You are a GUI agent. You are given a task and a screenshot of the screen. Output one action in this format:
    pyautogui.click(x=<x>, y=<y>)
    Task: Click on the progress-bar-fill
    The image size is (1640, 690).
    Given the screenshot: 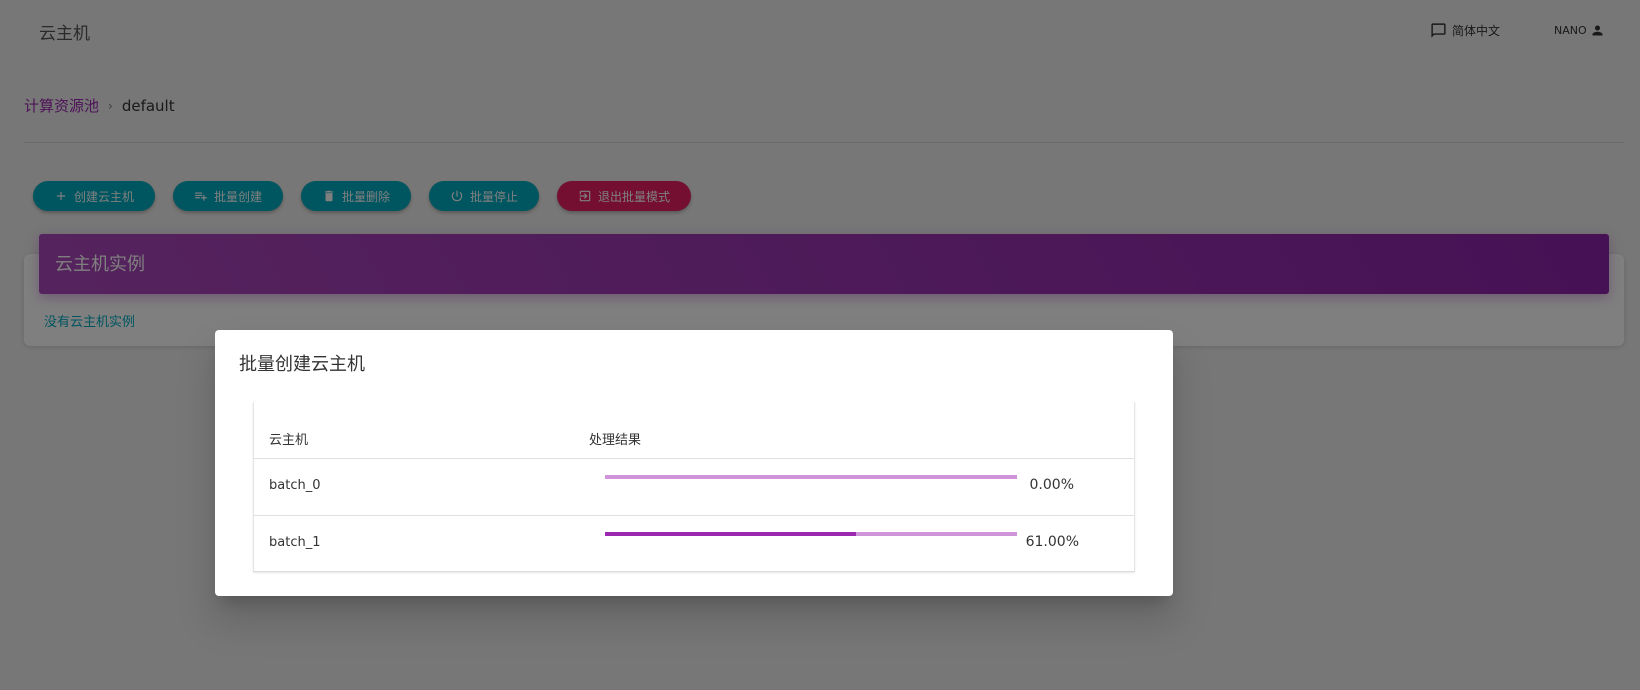 What is the action you would take?
    pyautogui.click(x=731, y=534)
    